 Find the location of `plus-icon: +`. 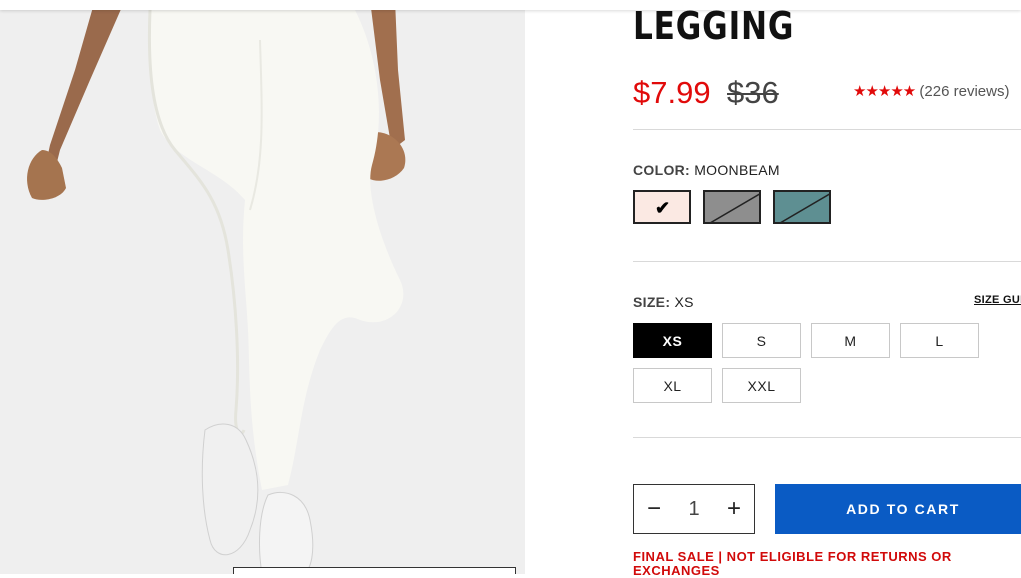

plus-icon: + is located at coordinates (734, 509).